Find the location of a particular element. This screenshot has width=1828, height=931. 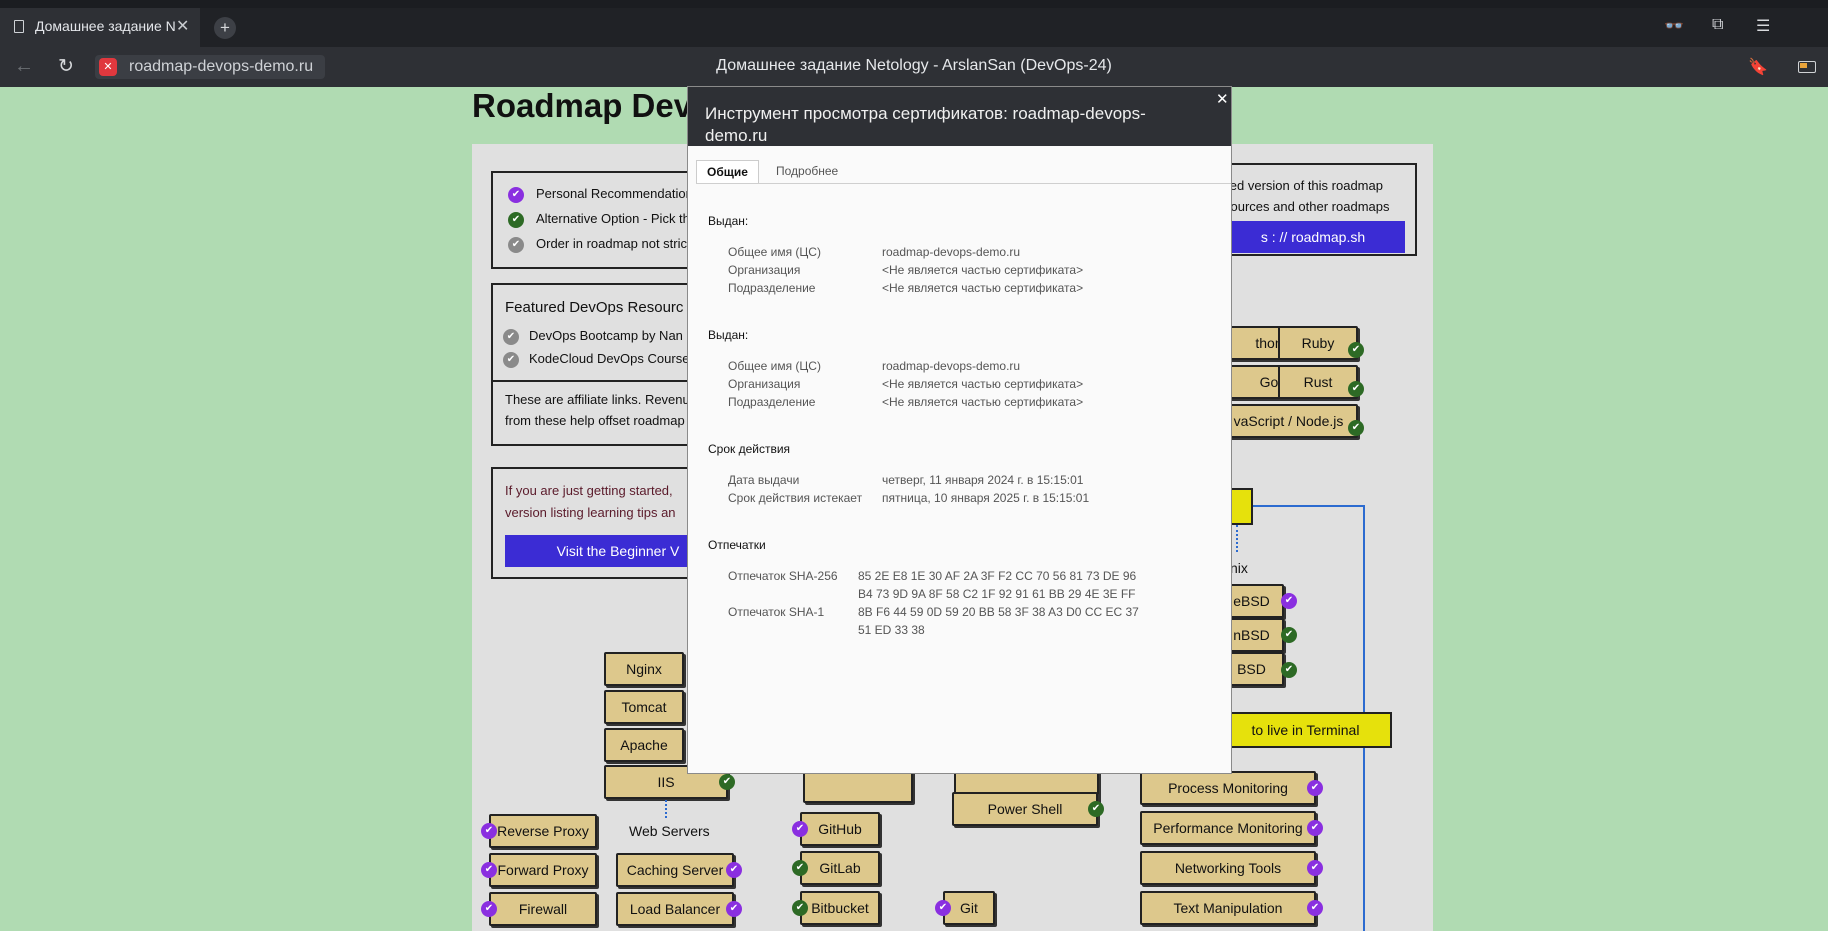

browser-tab: Домашнее задание Net ✕ is located at coordinates (100, 27).